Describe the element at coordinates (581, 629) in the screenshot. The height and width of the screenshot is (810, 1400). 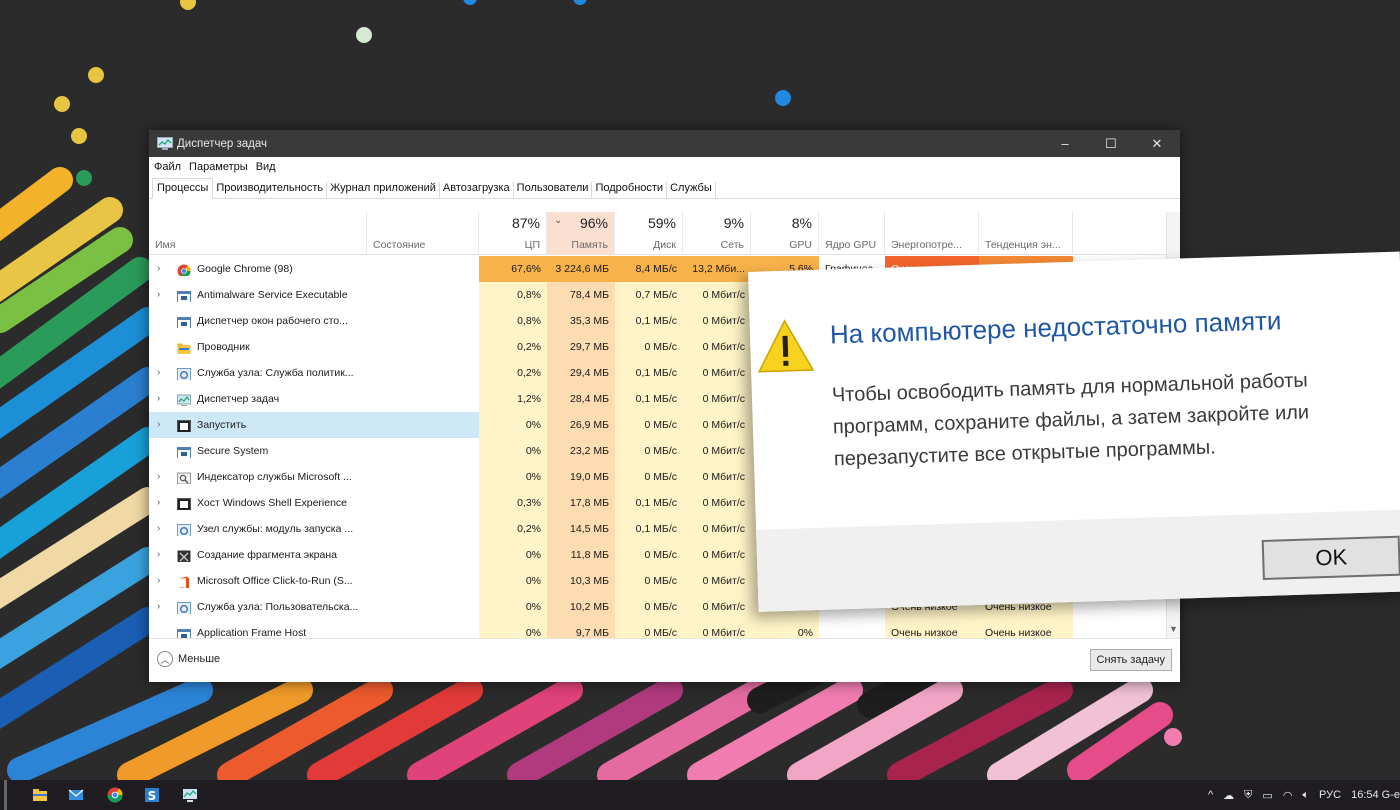
I see `memory-value: 9,7 МБ` at that location.